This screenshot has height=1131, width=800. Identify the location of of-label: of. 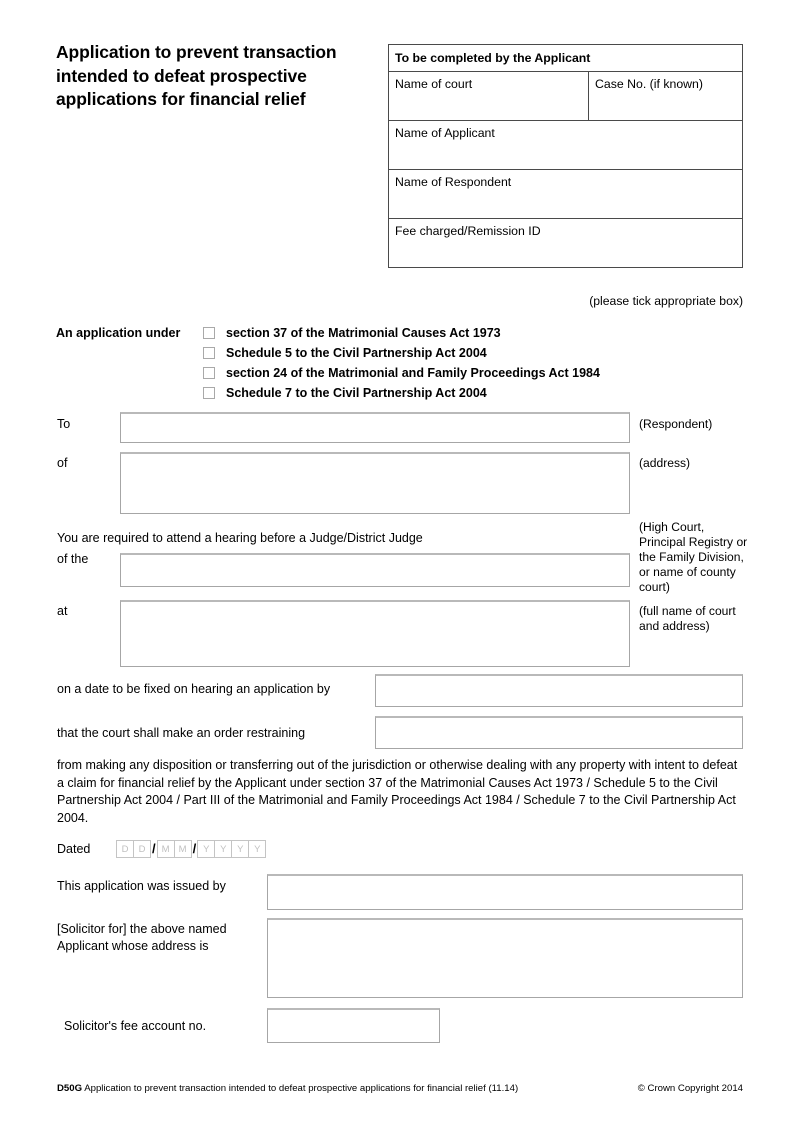
(62, 463).